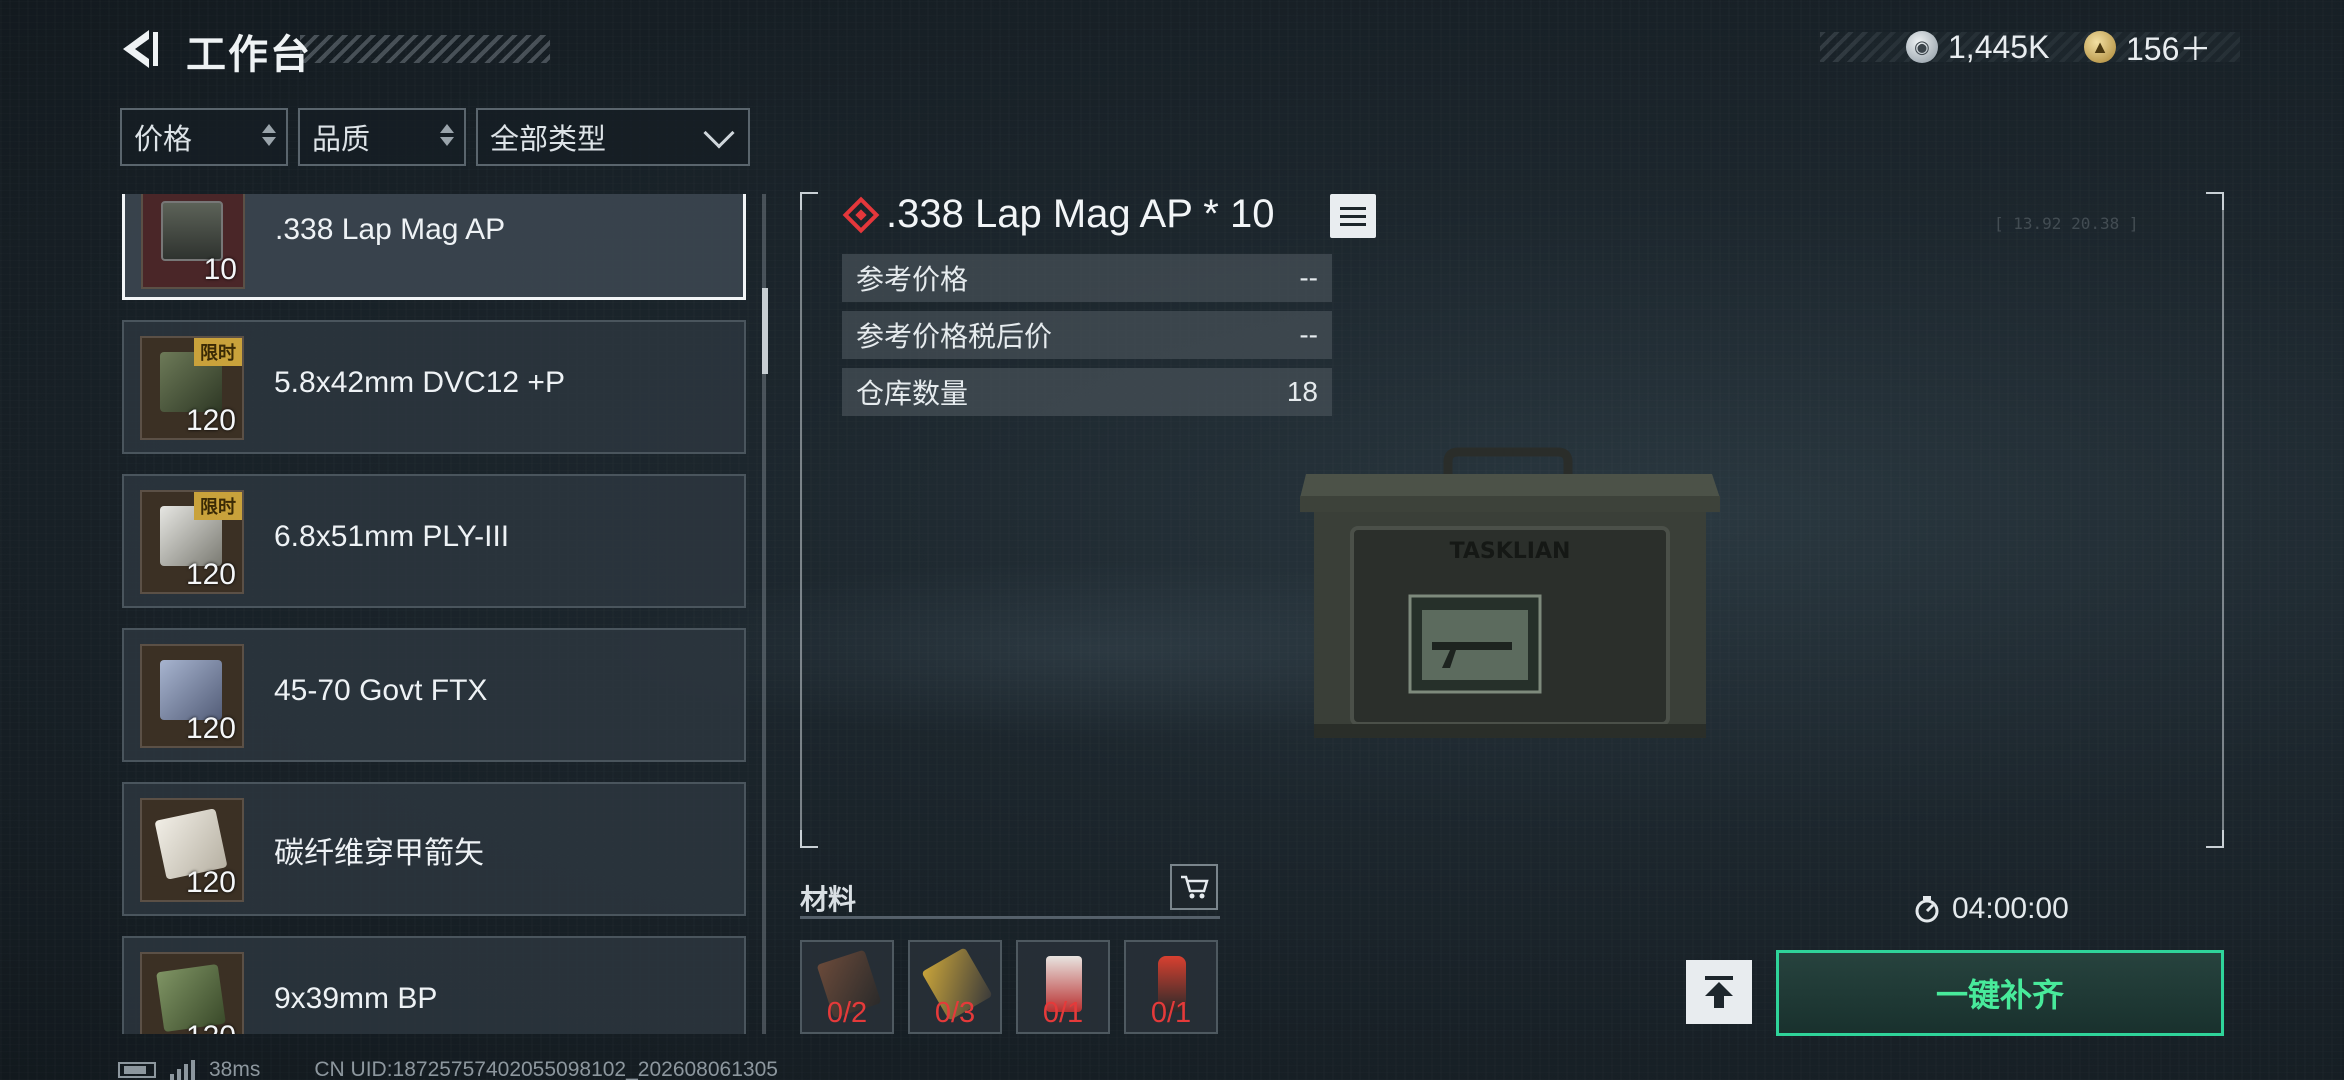 The image size is (2344, 1080). I want to click on silver-coin-icon: ◉, so click(1922, 47).